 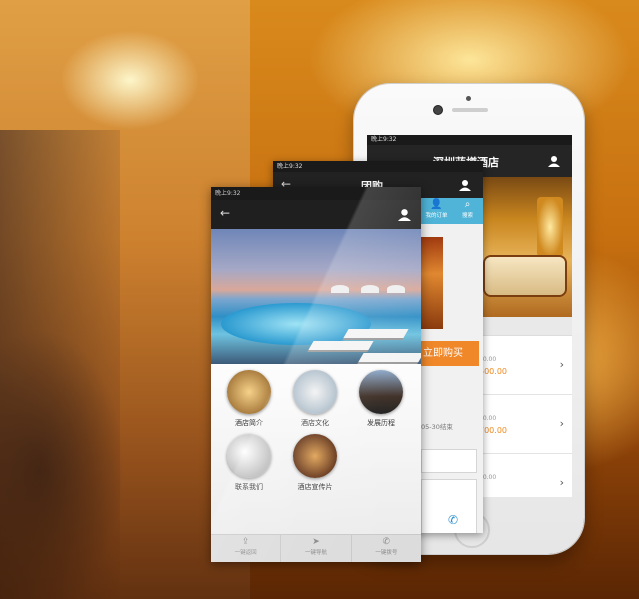 What do you see at coordinates (315, 553) in the screenshot?
I see `toolbar-label: 一键导航` at bounding box center [315, 553].